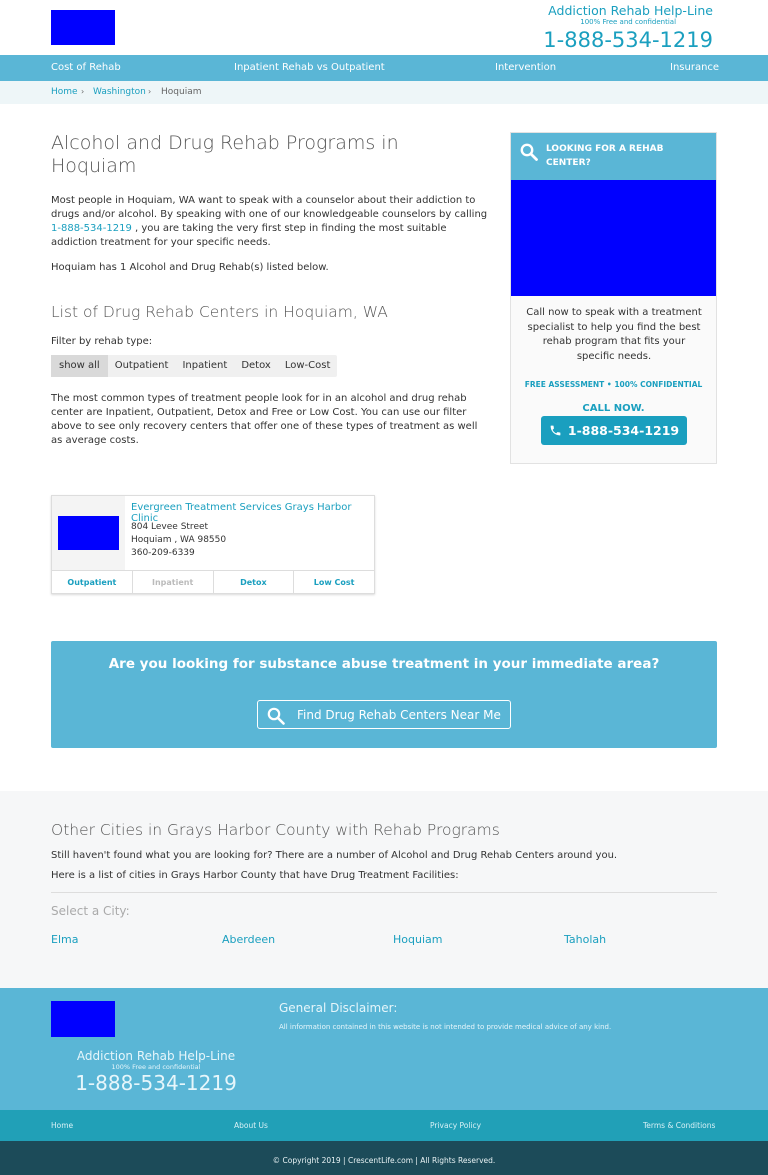 Image resolution: width=768 pixels, height=1175 pixels. Describe the element at coordinates (628, 40) in the screenshot. I see `helpline-phone: 1-888-534-1219` at that location.